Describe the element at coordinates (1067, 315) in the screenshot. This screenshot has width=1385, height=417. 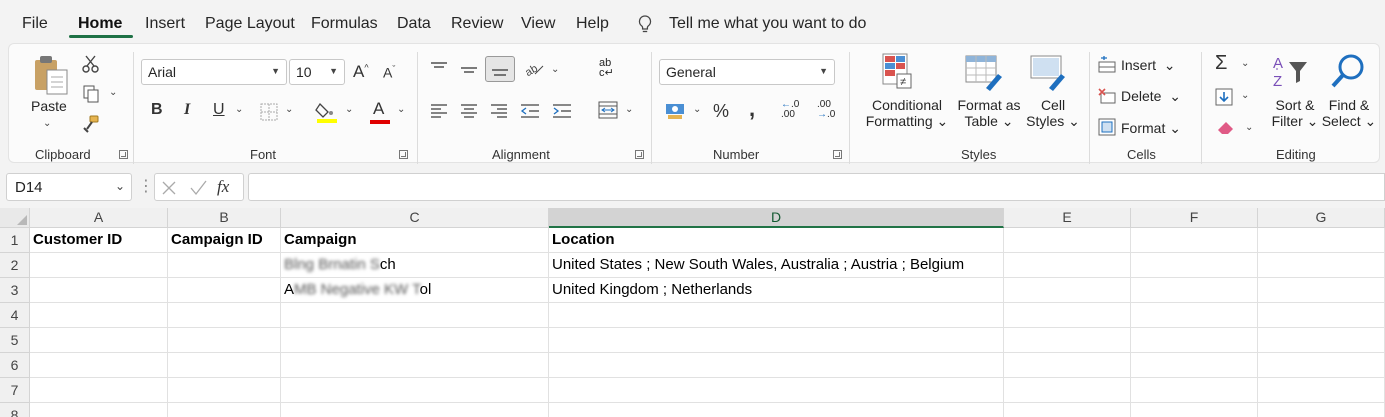
I see `cell-e4` at that location.